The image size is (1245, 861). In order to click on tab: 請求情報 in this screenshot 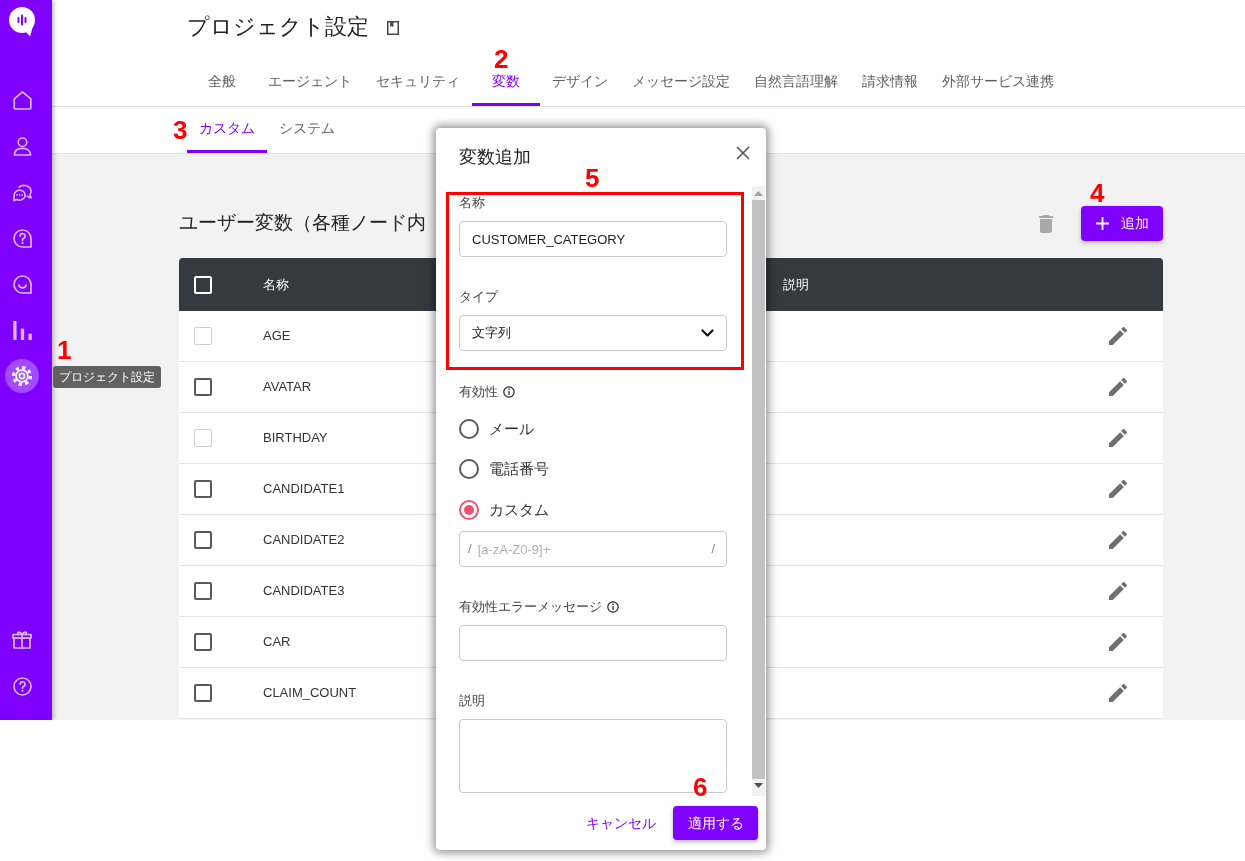, I will do `click(890, 82)`.